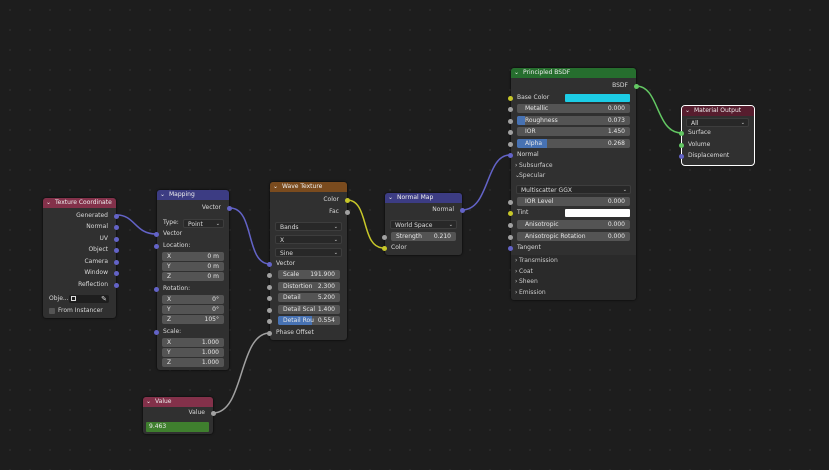  What do you see at coordinates (573, 166) in the screenshot?
I see `panel-subsurface: › Subsurface` at bounding box center [573, 166].